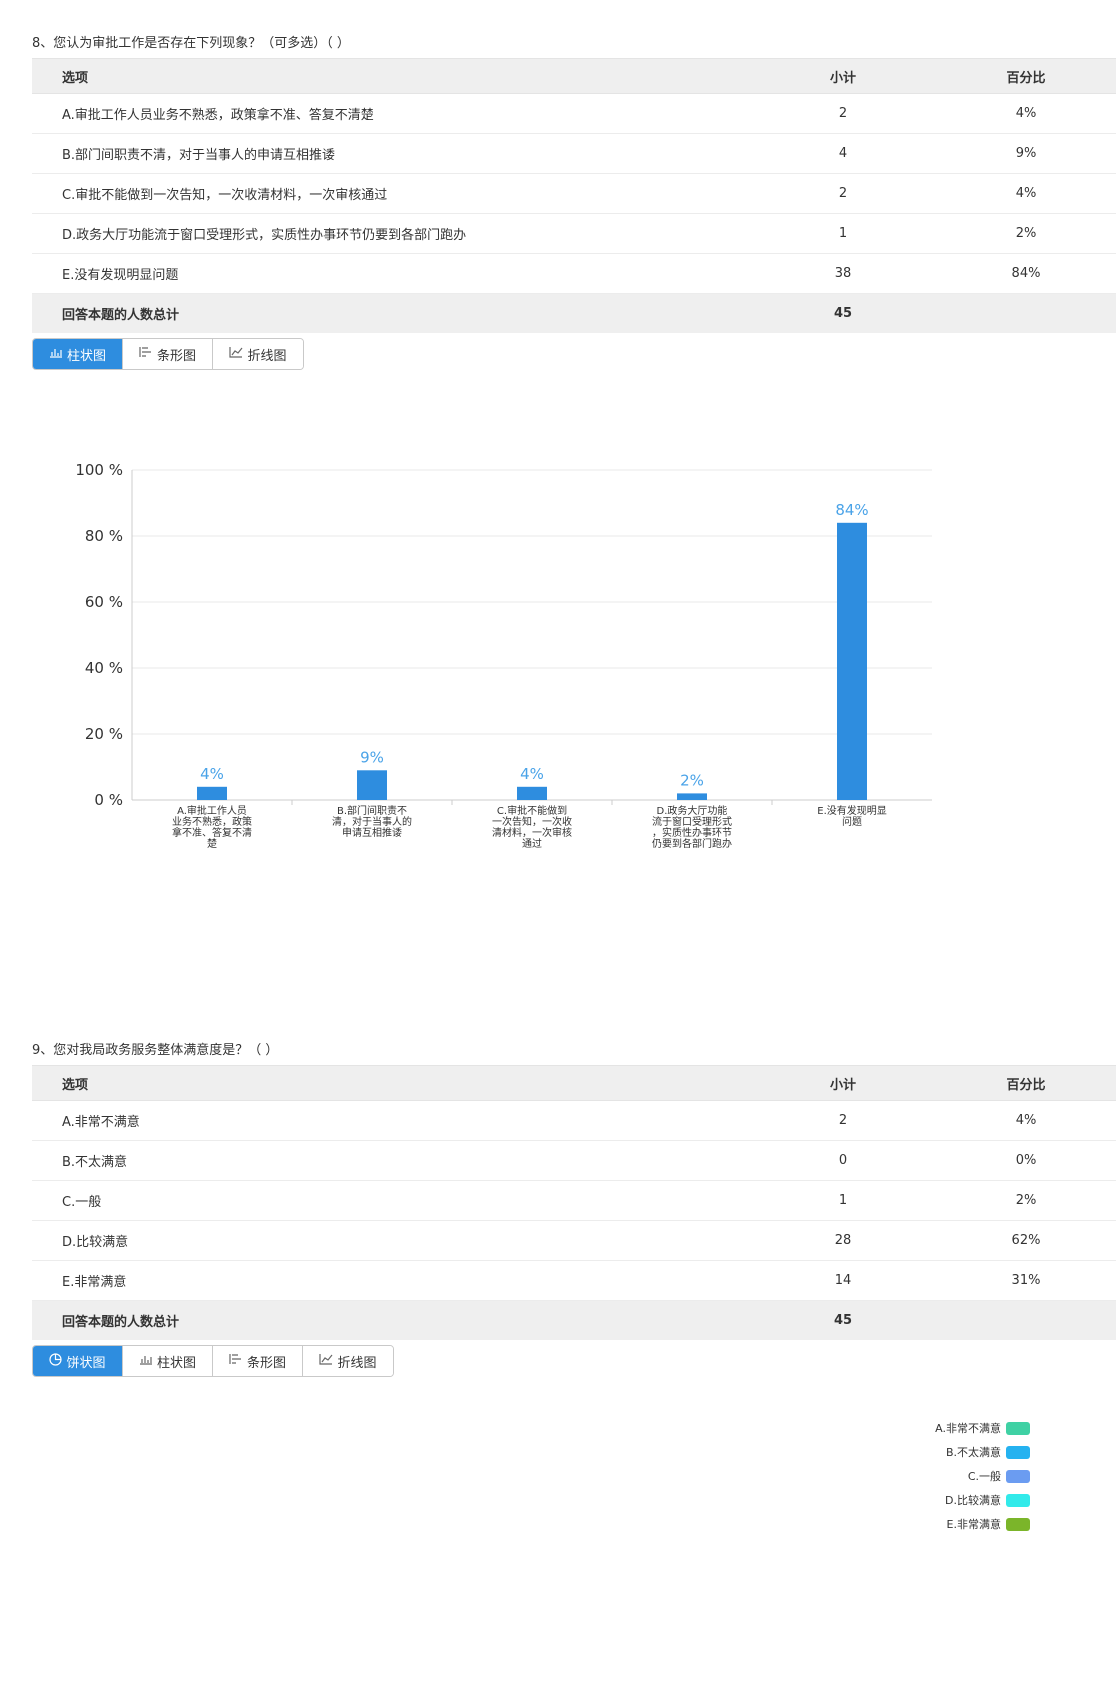 The width and height of the screenshot is (1116, 1692). What do you see at coordinates (104, 536) in the screenshot?
I see `y-tick-label: 80 %` at bounding box center [104, 536].